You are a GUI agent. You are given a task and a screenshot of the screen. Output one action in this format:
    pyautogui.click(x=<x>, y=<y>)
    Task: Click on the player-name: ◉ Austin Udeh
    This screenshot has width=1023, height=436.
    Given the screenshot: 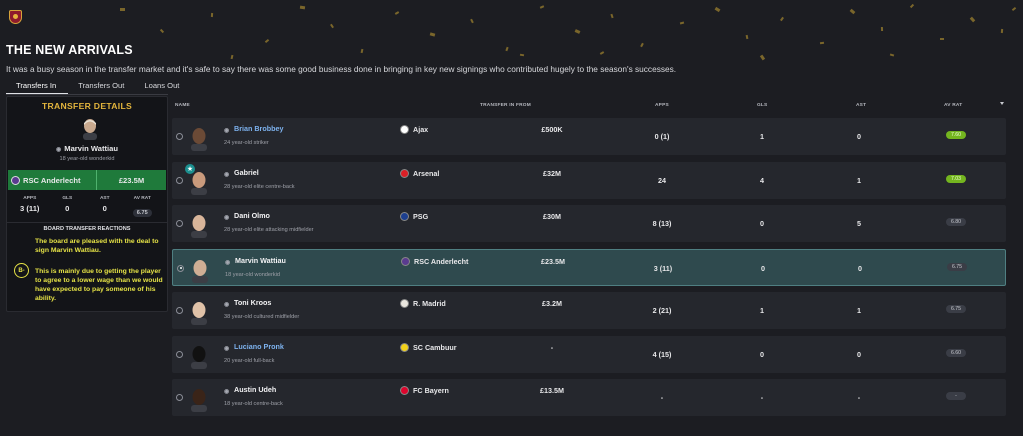 What is the action you would take?
    pyautogui.click(x=250, y=390)
    